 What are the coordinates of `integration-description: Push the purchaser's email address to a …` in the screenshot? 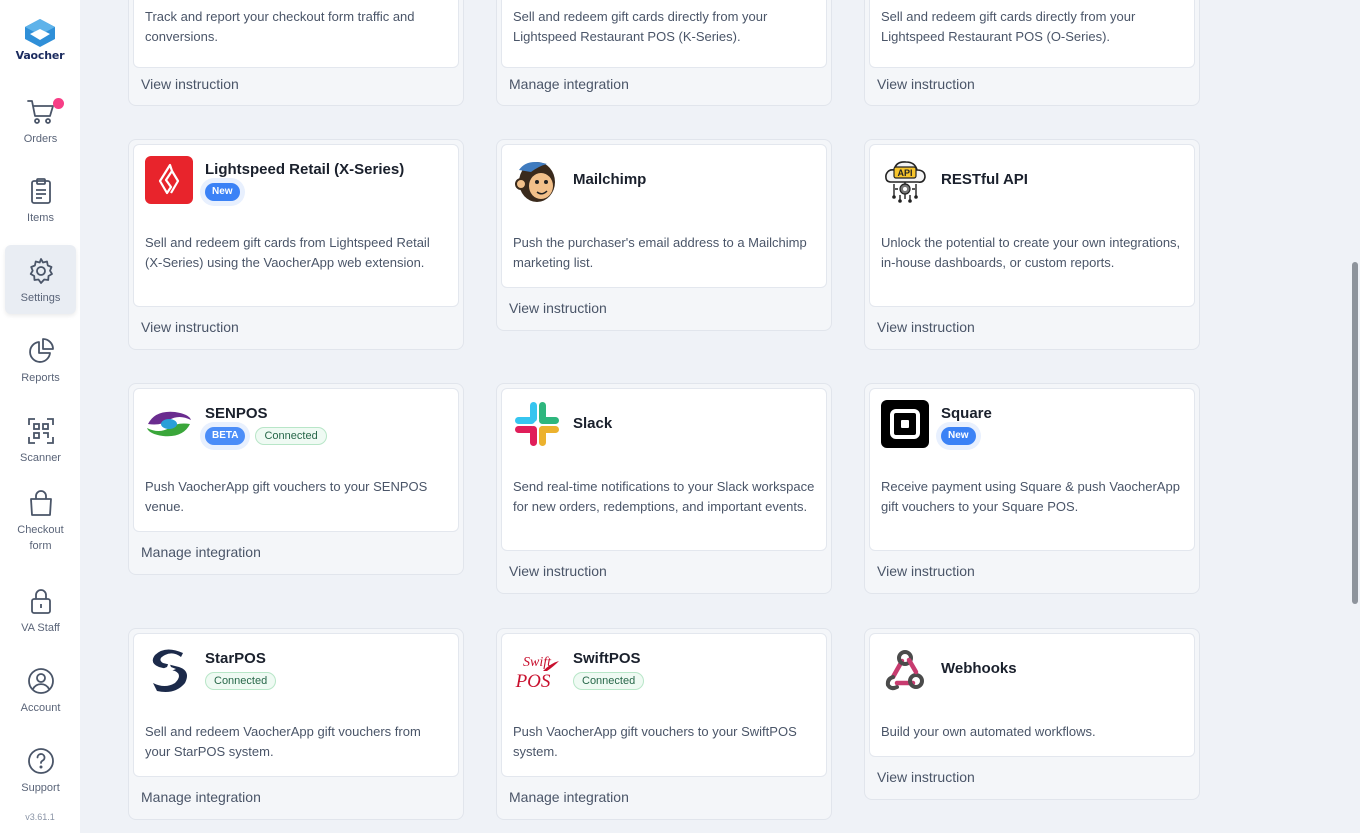 It's located at (660, 252).